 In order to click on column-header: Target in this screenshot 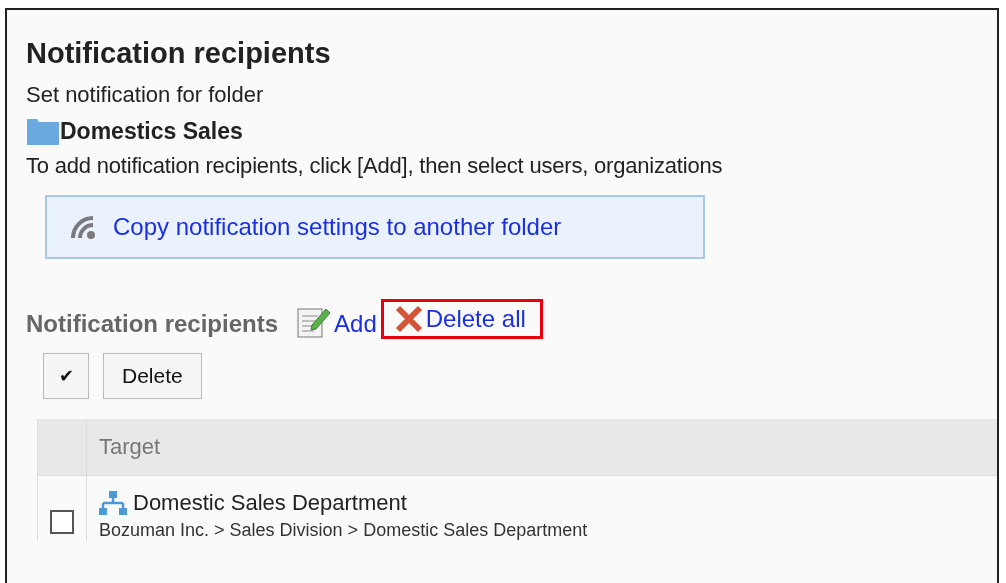, I will do `click(542, 447)`.